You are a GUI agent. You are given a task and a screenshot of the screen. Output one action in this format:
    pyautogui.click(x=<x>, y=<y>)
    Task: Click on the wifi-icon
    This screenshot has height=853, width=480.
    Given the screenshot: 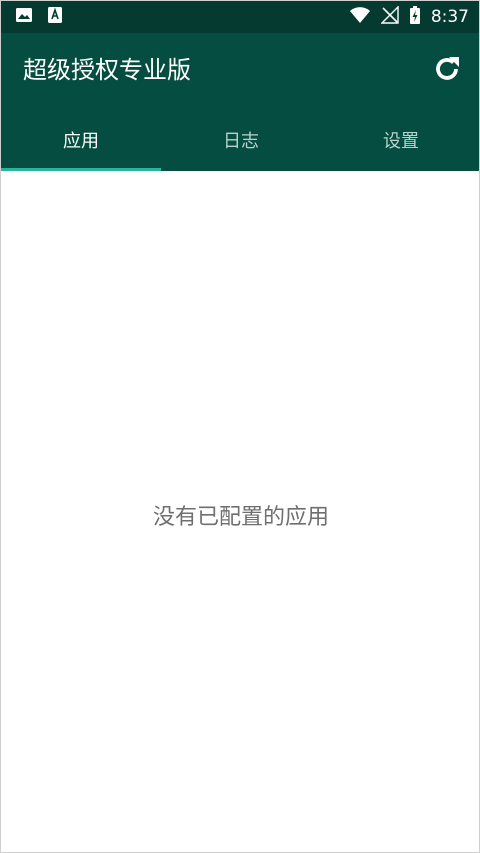 What is the action you would take?
    pyautogui.click(x=360, y=17)
    